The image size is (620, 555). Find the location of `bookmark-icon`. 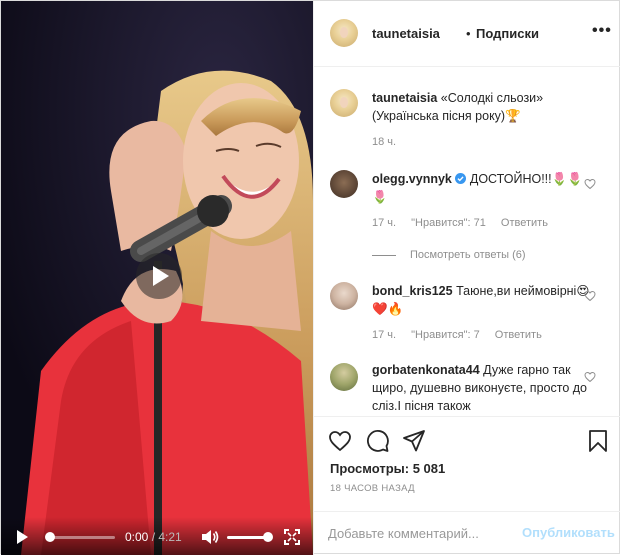

bookmark-icon is located at coordinates (598, 441).